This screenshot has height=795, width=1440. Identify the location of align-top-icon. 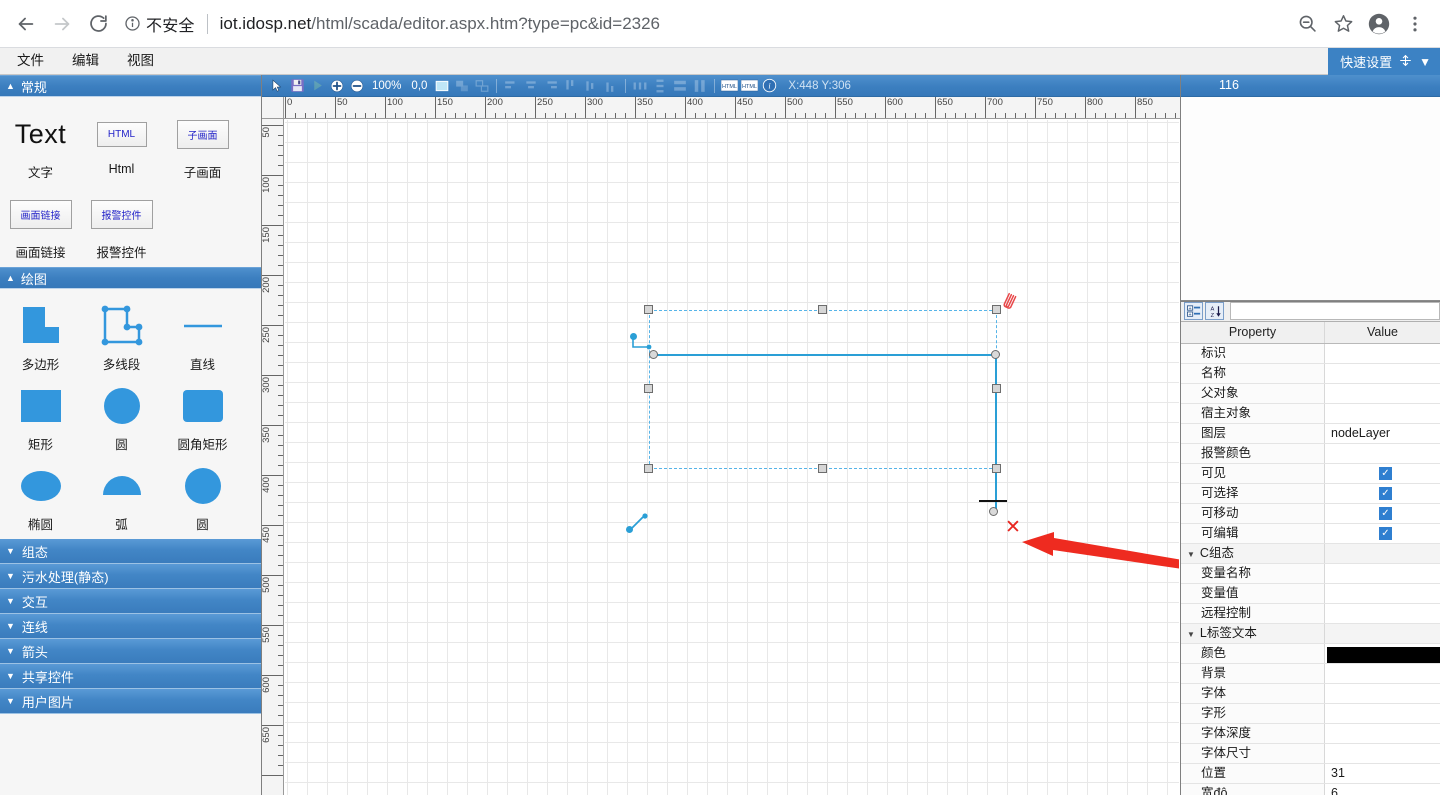
(571, 86).